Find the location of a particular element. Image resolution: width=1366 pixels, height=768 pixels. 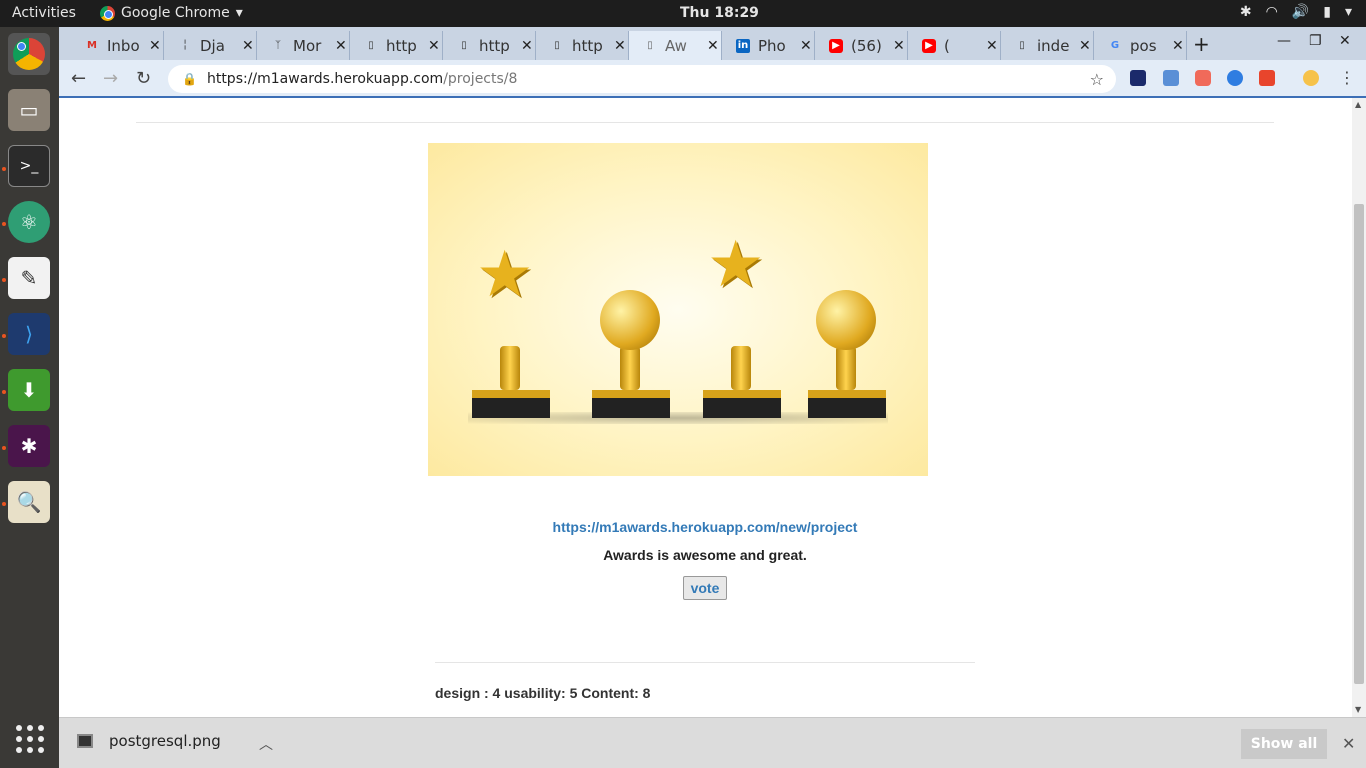

text-editor-dock-icon: ✎ is located at coordinates (29, 278).